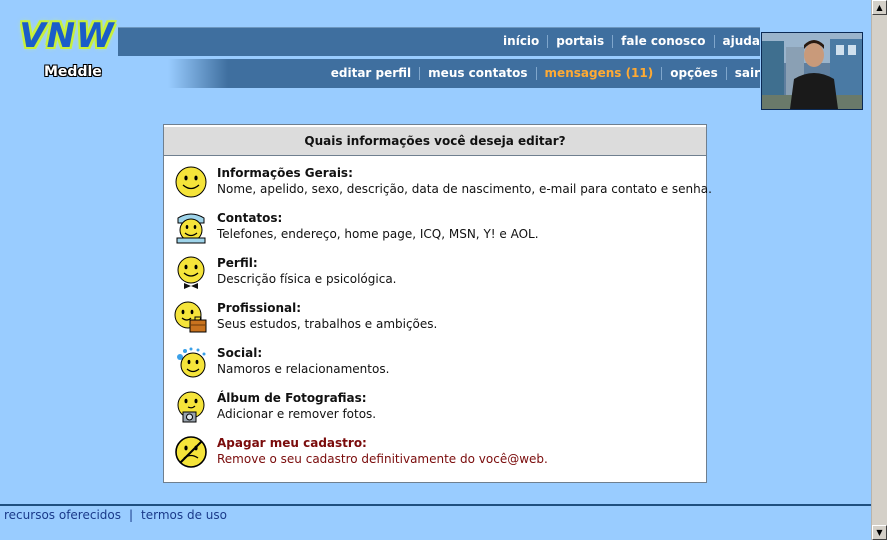 Image resolution: width=887 pixels, height=540 pixels. I want to click on option-title: Profissional:, so click(259, 308).